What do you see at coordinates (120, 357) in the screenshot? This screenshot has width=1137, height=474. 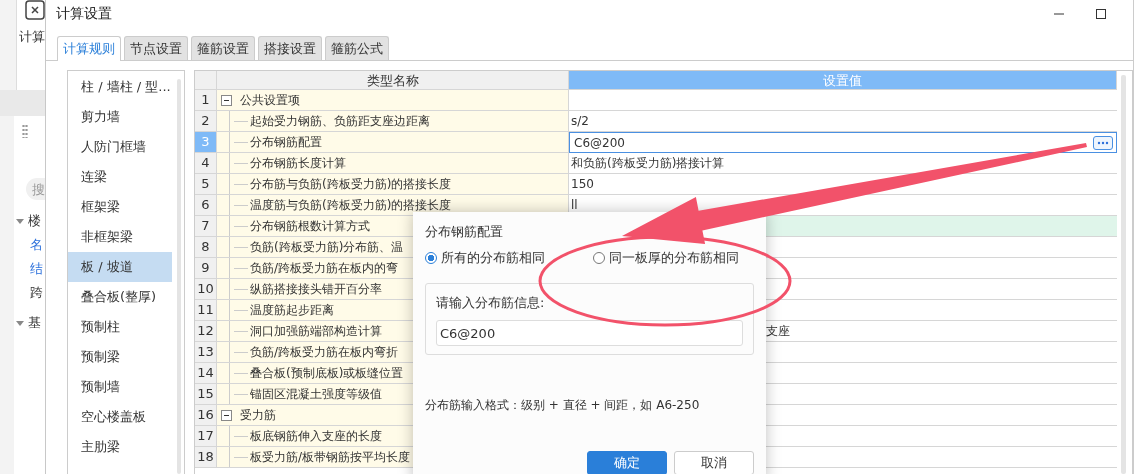 I see `category-item: 预制梁` at bounding box center [120, 357].